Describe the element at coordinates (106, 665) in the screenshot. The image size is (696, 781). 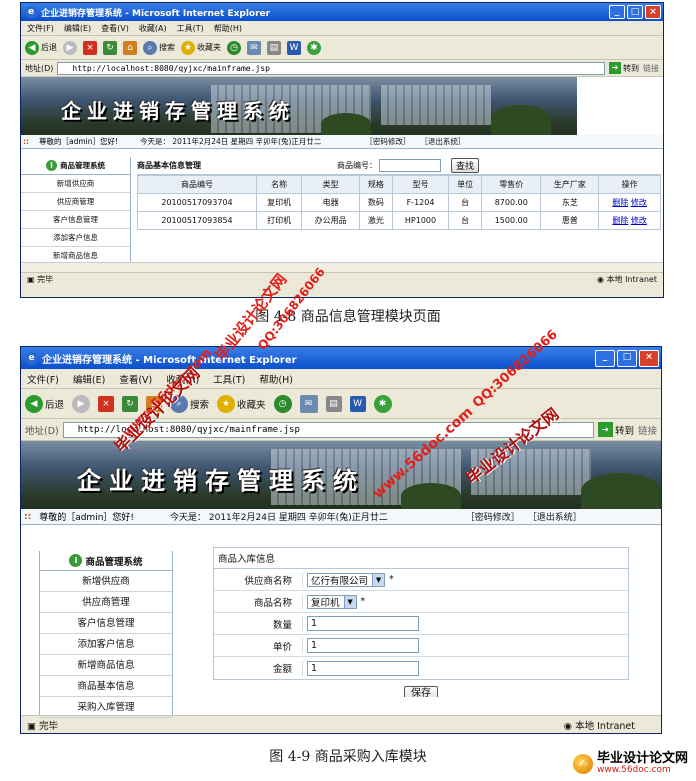
I see `sidebar-item-new-product: 新增商品信息` at that location.